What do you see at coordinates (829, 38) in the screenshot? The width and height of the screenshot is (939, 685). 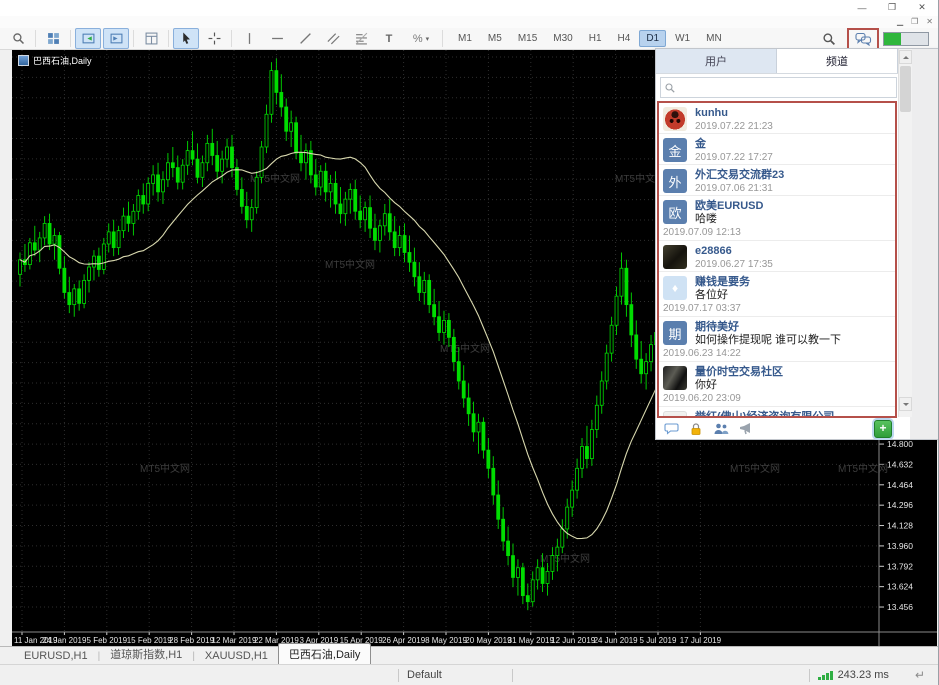 I see `search-icon` at bounding box center [829, 38].